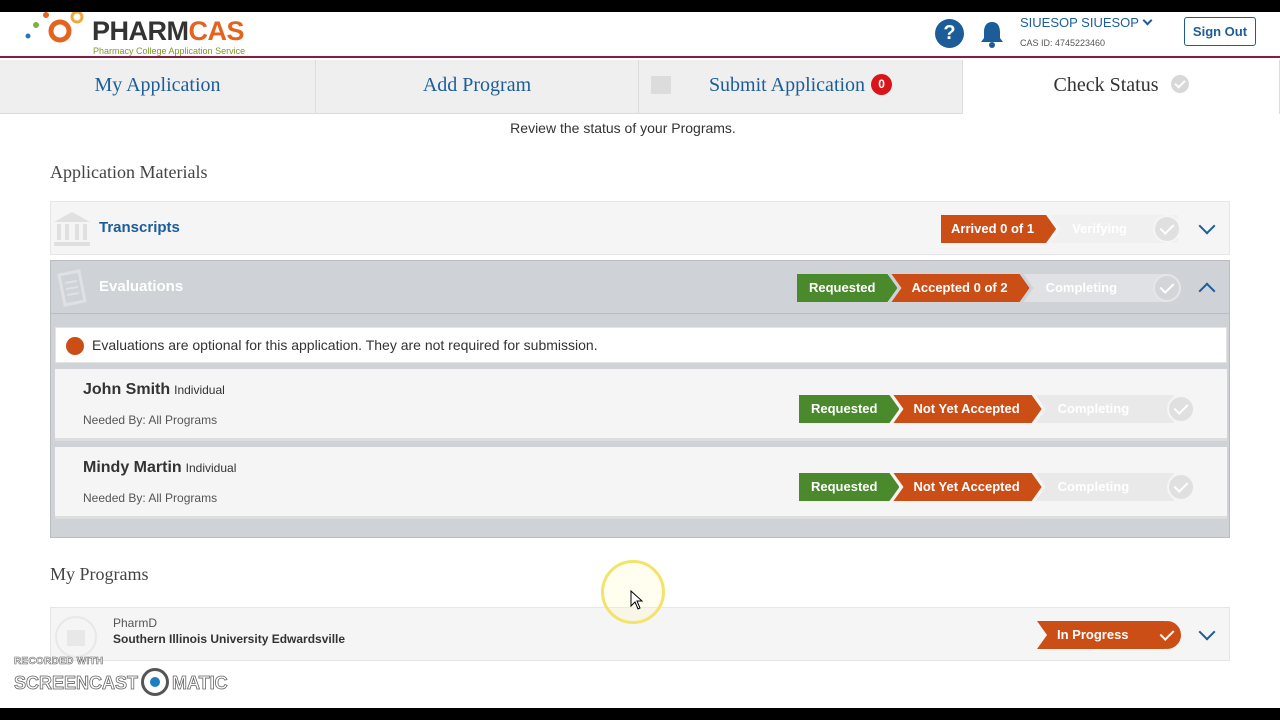 The width and height of the screenshot is (1280, 720). Describe the element at coordinates (1060, 229) in the screenshot. I see `transcripts-status-track: Arrived 0 of 1 Verifying` at that location.